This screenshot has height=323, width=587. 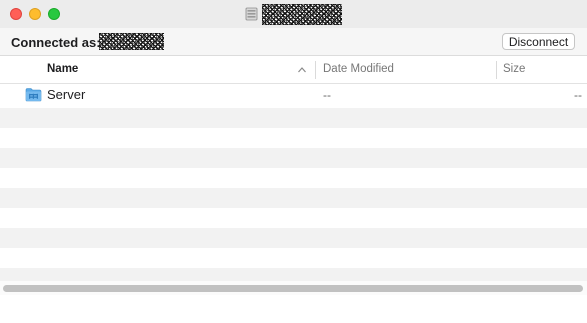 I want to click on file-size: --, so click(x=578, y=95).